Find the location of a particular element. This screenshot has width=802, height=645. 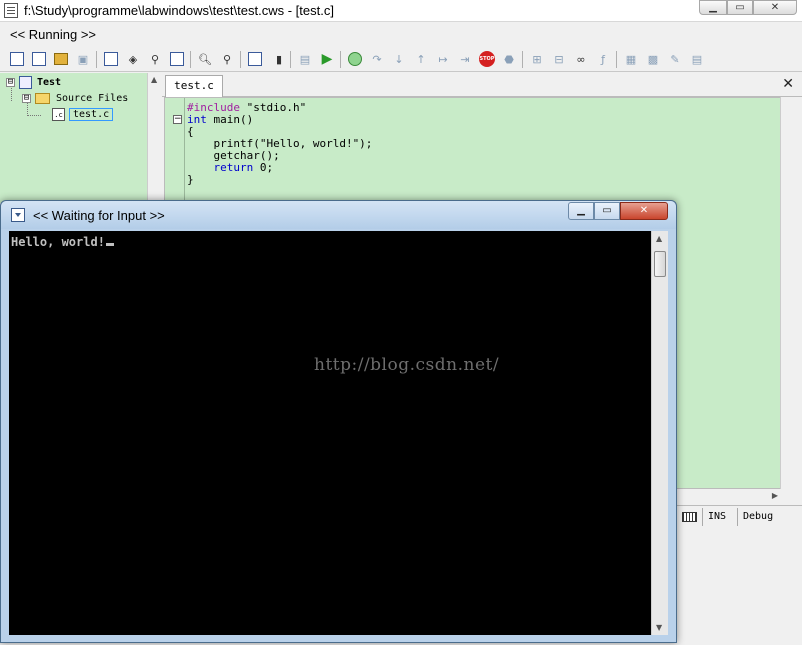

function-panel-icon is located at coordinates (177, 59).